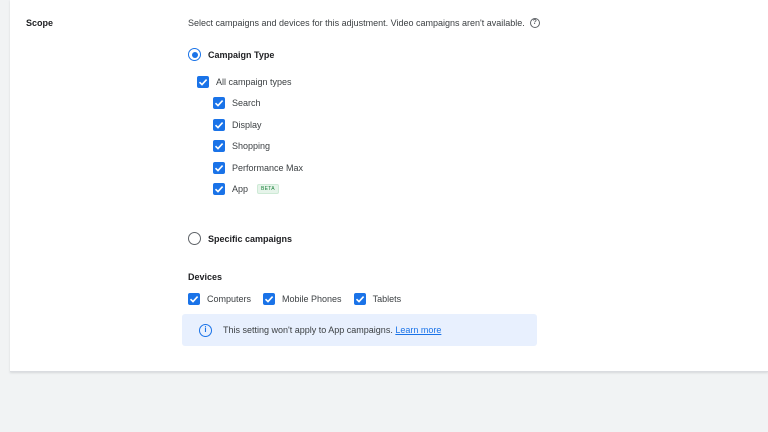 Image resolution: width=768 pixels, height=432 pixels. I want to click on campaign-type-item-shopping: Shopping, so click(241, 146).